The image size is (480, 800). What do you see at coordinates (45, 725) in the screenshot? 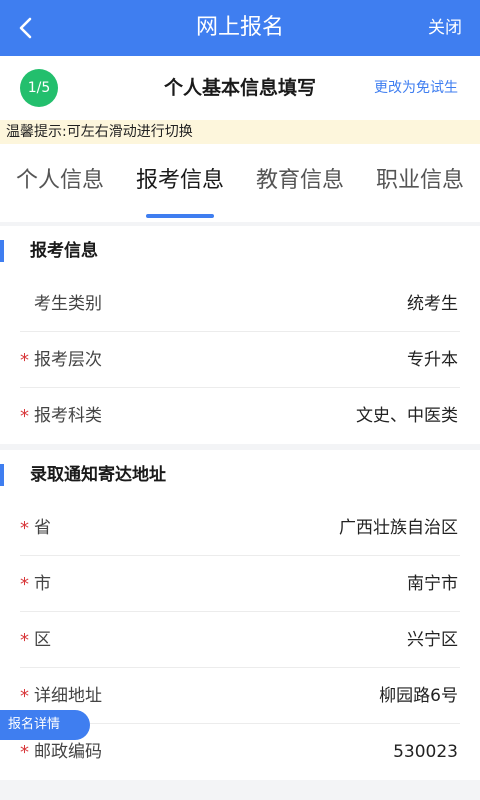
I see `registration-details-button: 报名详情` at bounding box center [45, 725].